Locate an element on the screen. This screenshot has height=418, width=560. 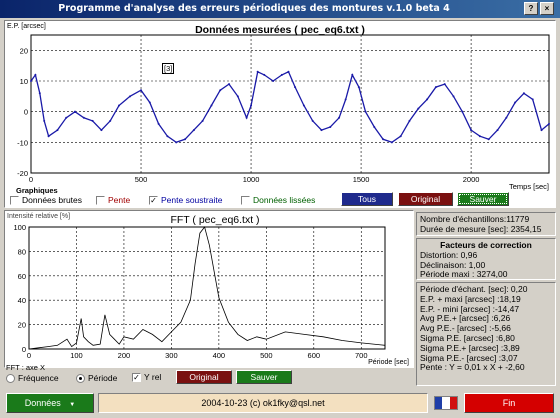
flag-fr-icon is located at coordinates (446, 403).